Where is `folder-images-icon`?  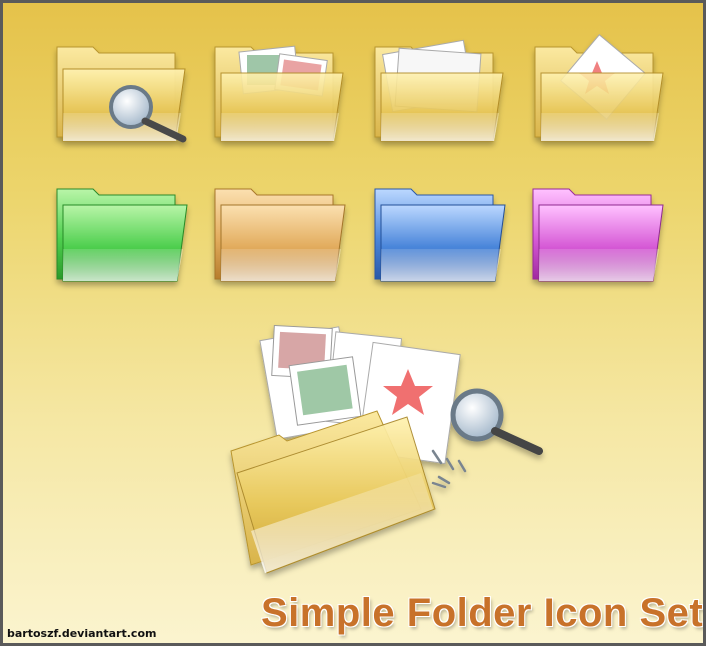
folder-images-icon is located at coordinates (279, 93).